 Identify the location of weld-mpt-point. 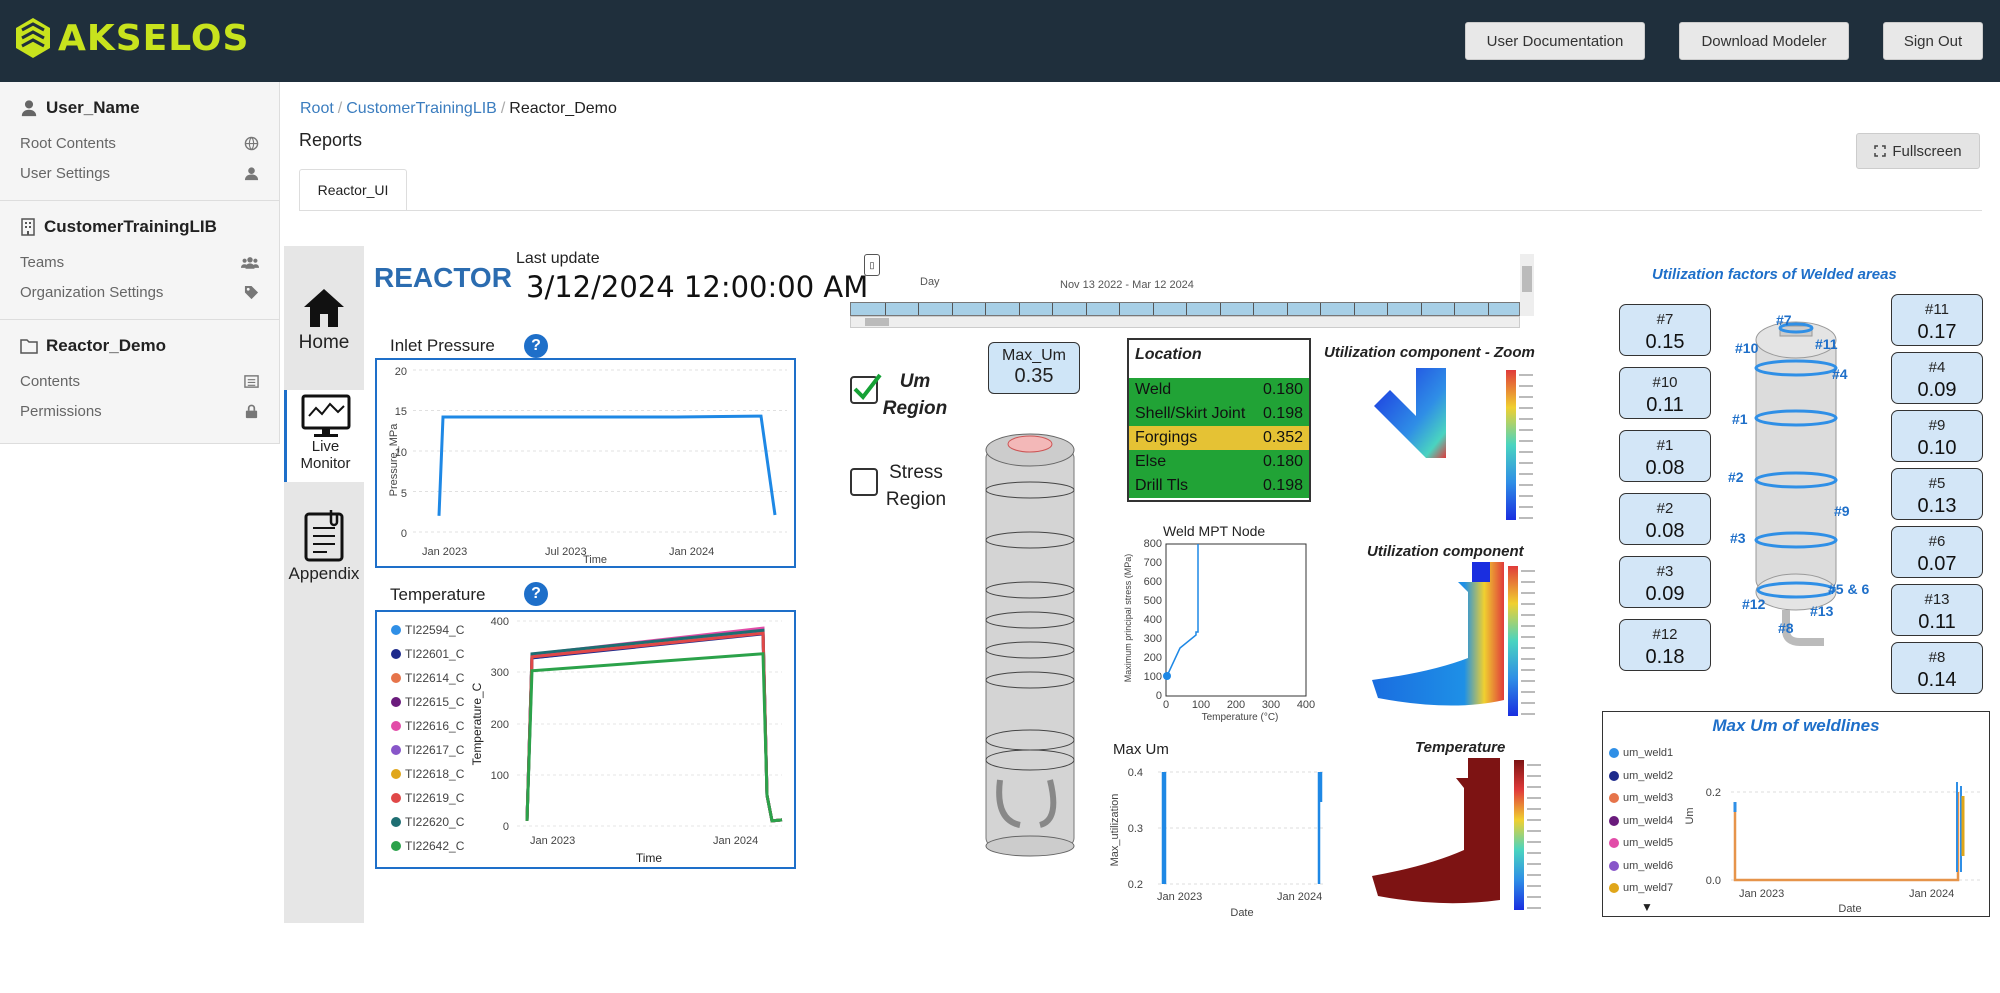
(1167, 676).